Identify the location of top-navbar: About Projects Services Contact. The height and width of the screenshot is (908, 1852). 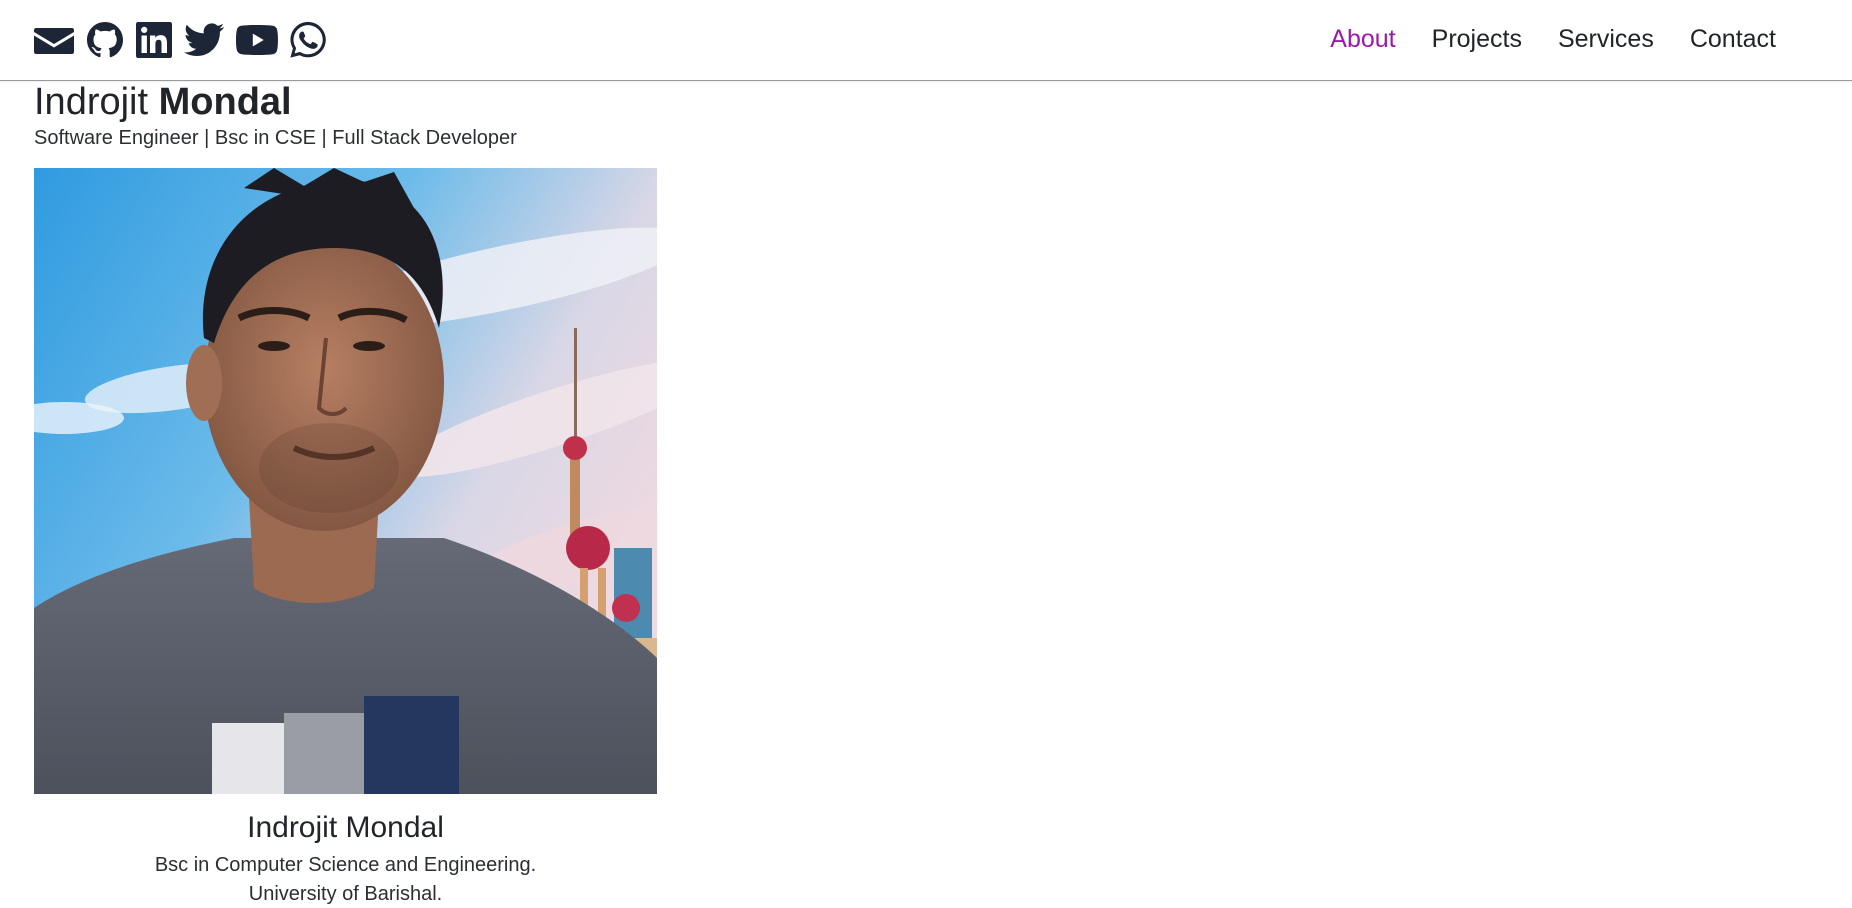
(926, 40).